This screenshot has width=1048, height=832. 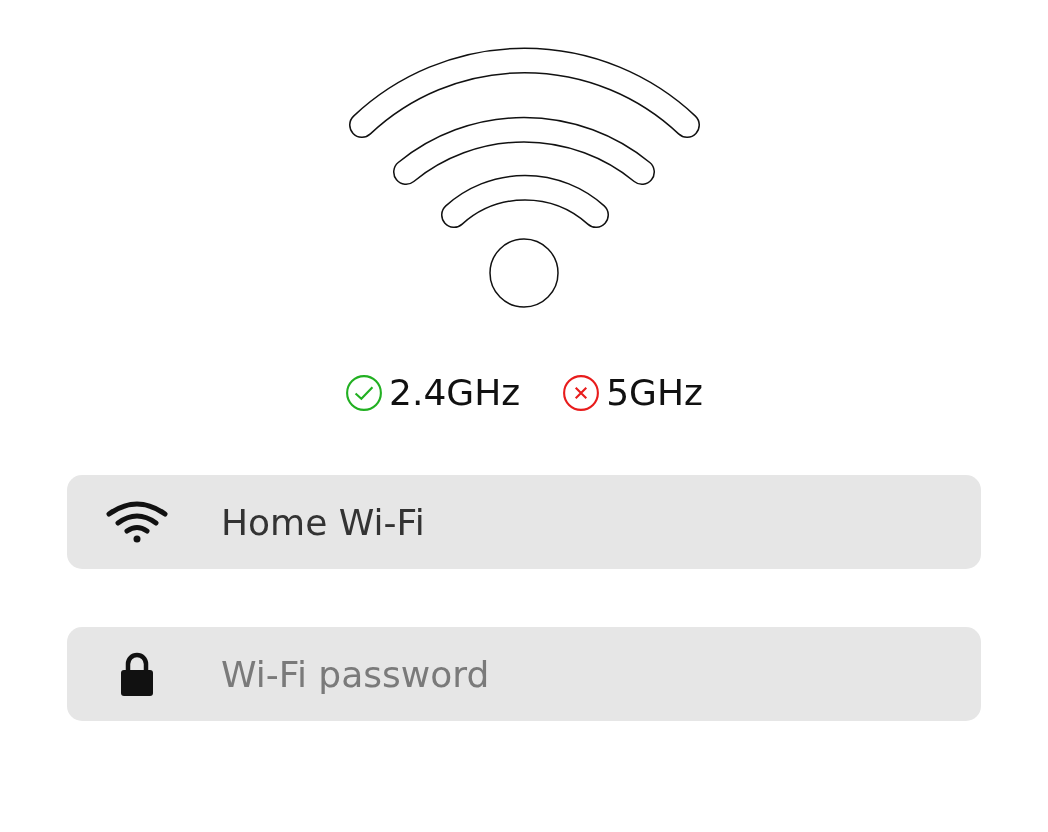 What do you see at coordinates (524, 522) in the screenshot?
I see `network-name-field: Home Wi-Fi` at bounding box center [524, 522].